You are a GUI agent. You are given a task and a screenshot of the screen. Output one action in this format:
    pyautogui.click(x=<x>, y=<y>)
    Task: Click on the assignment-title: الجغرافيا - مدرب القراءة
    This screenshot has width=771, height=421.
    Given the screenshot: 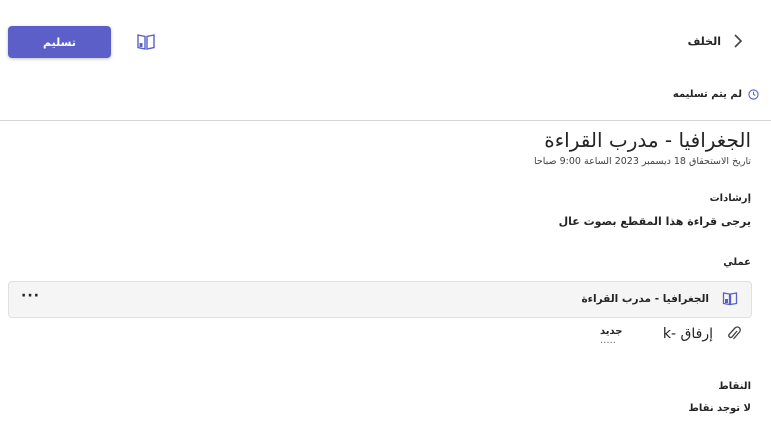 What is the action you would take?
    pyautogui.click(x=647, y=140)
    